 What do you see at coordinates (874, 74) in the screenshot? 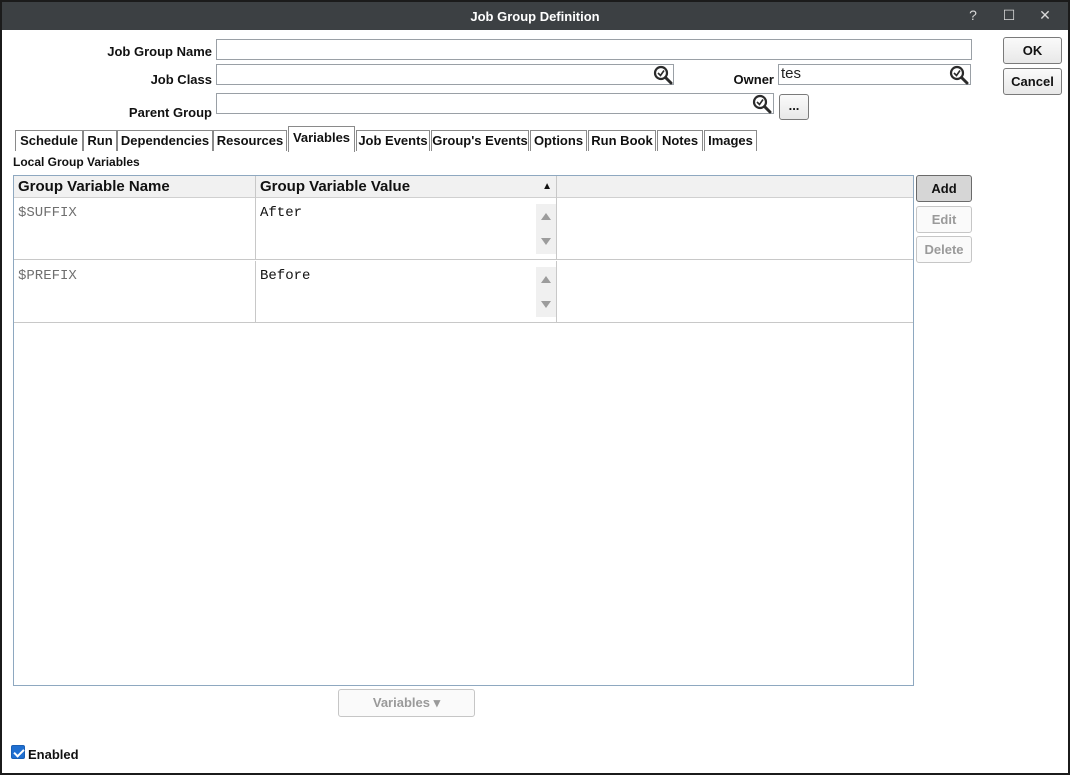
I see `owner-input: tes` at bounding box center [874, 74].